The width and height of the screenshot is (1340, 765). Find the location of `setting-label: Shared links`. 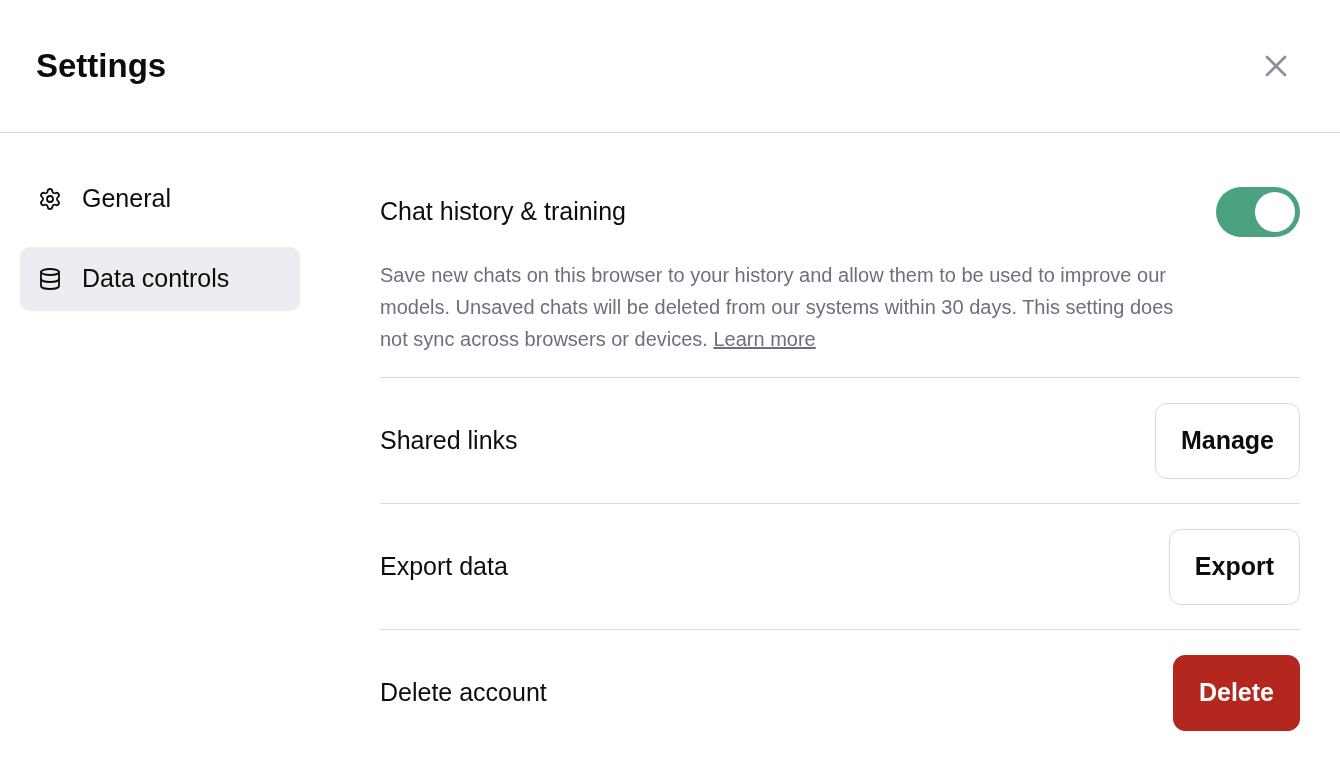

setting-label: Shared links is located at coordinates (449, 440).